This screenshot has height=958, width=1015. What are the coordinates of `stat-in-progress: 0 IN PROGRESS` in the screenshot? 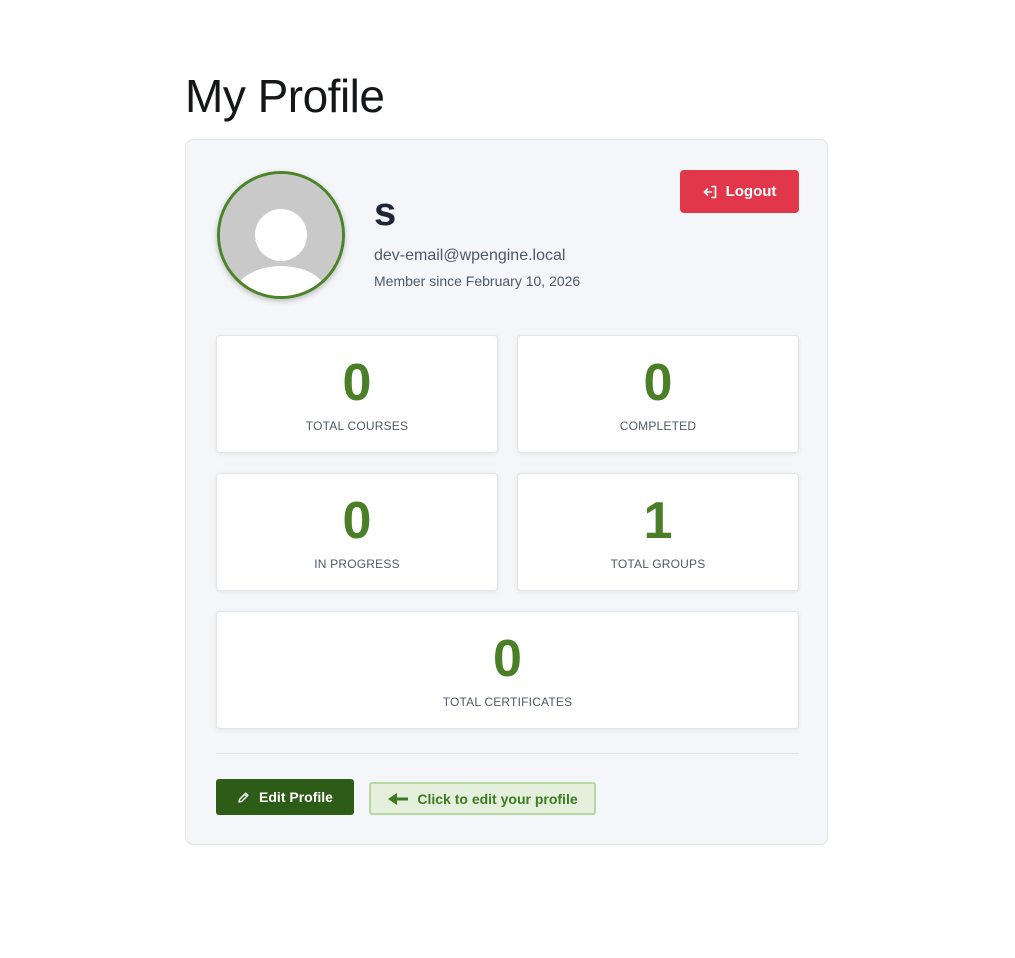 It's located at (357, 532).